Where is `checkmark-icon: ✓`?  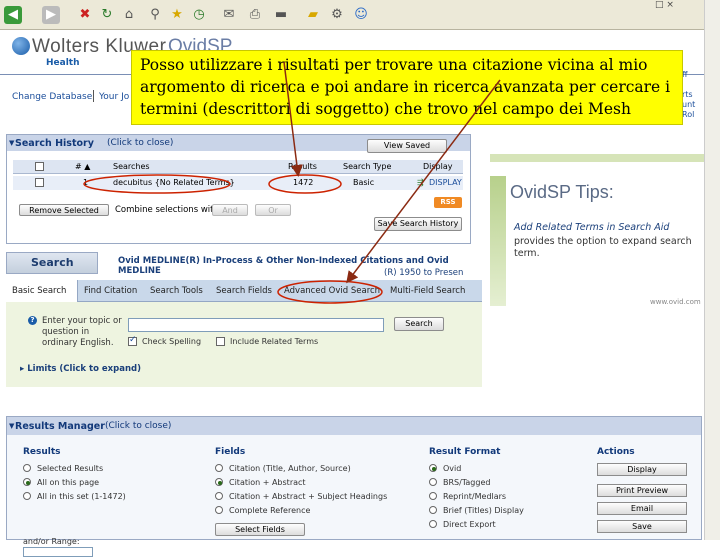
checkmark-icon: ✓ is located at coordinates (133, 340).